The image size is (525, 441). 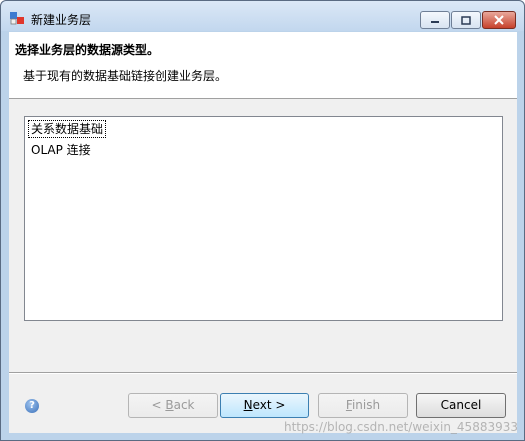 I want to click on back-button: < Back, so click(x=173, y=405).